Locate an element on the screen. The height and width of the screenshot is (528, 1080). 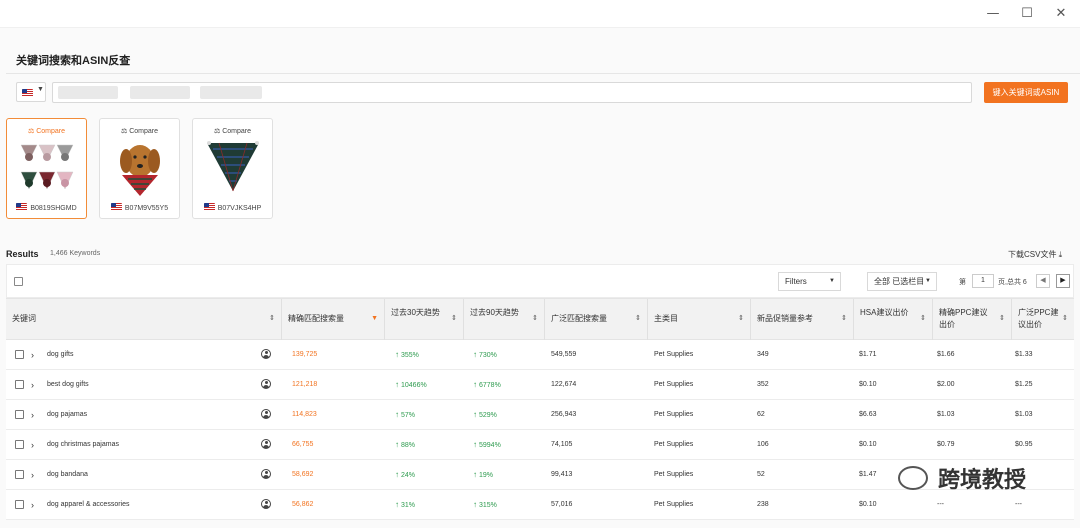
broad-volume-cell: 57,016 is located at coordinates (562, 504).